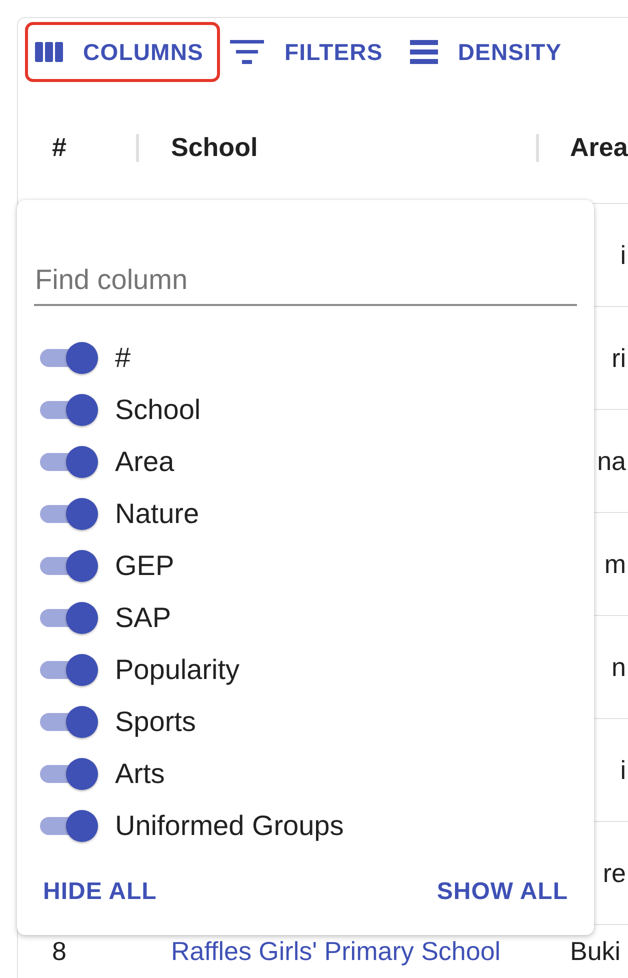  I want to click on density-icon, so click(424, 52).